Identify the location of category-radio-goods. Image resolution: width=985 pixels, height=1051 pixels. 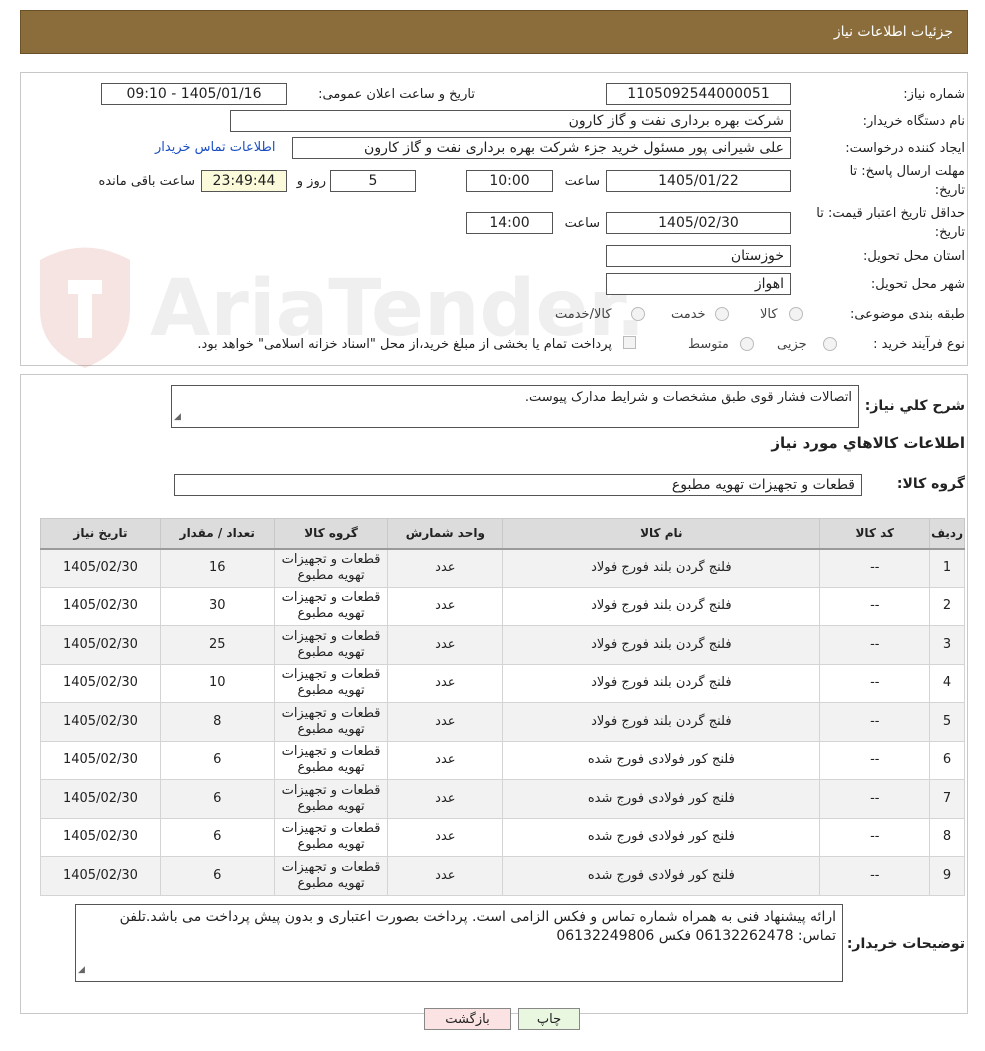
(796, 314).